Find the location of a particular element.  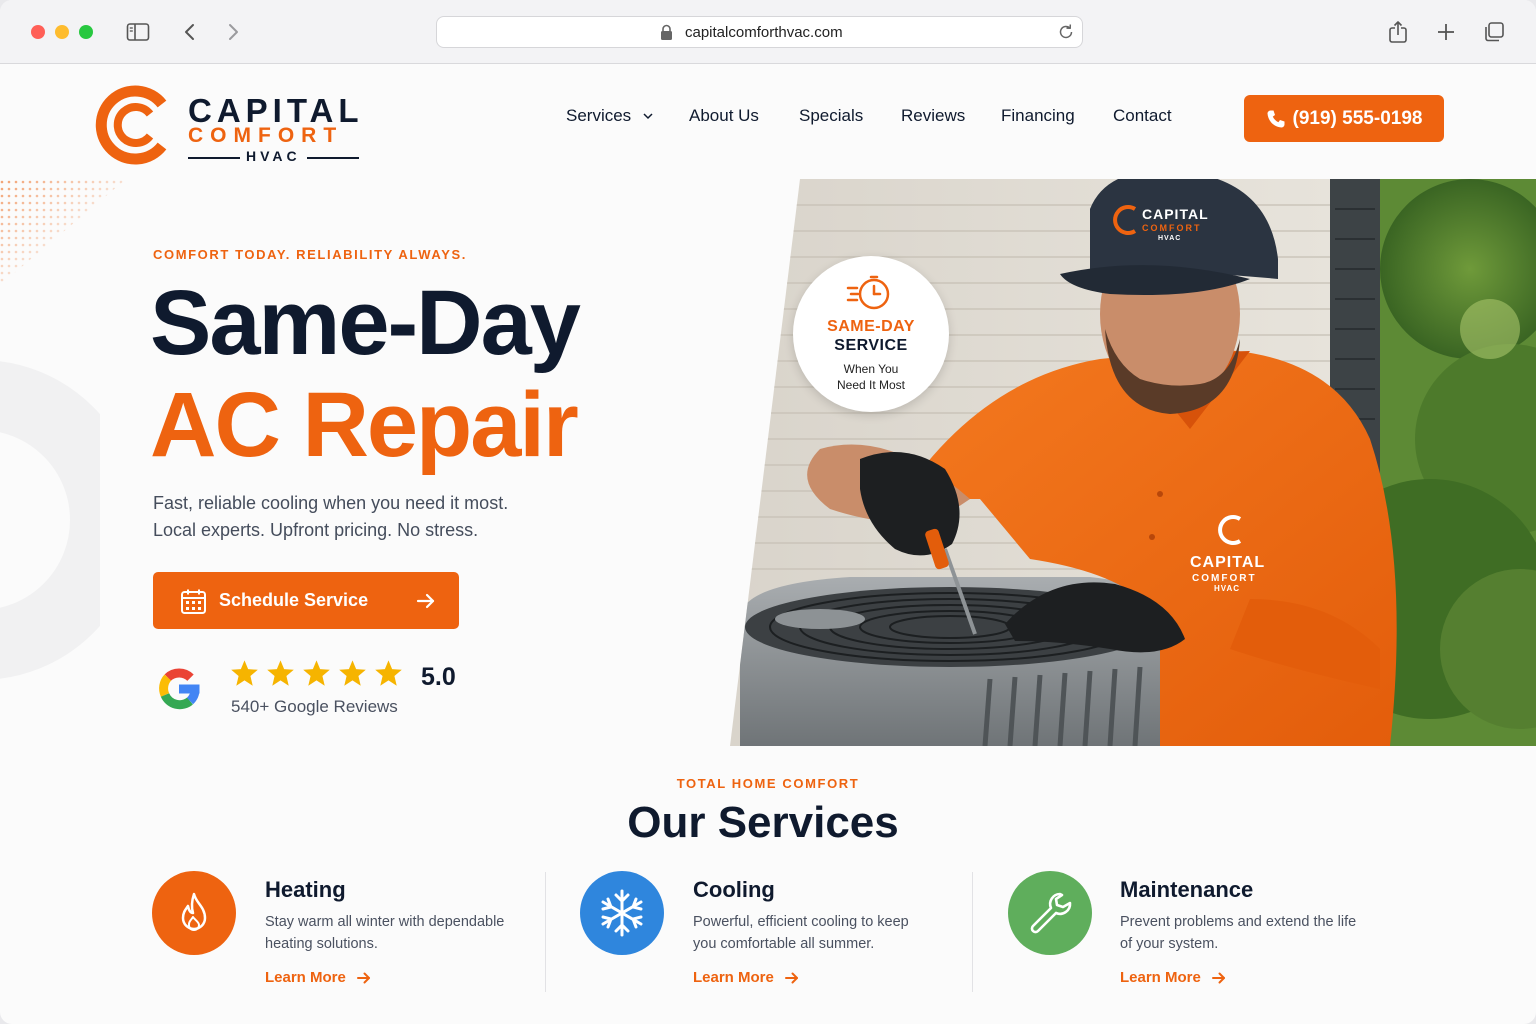

service-name-maintenance: Maintenance is located at coordinates (1187, 889).